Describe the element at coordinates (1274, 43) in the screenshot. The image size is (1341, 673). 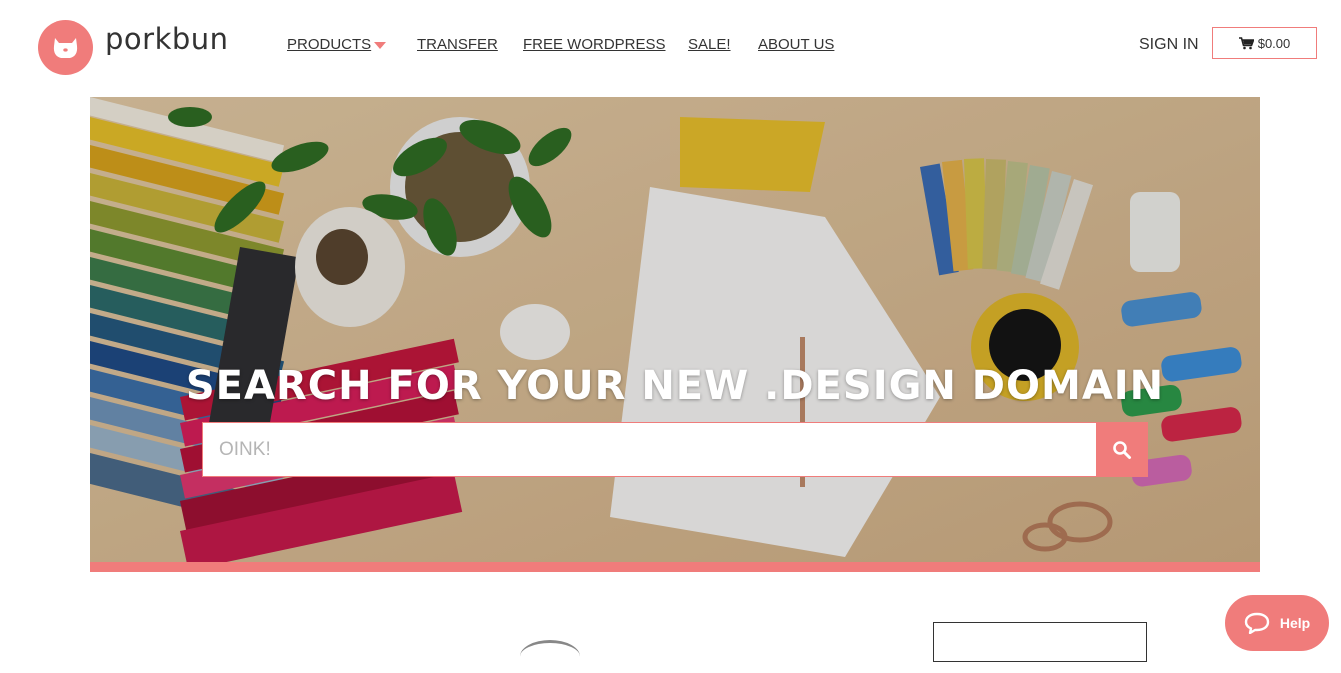
I see `cart-total: $0.00` at that location.